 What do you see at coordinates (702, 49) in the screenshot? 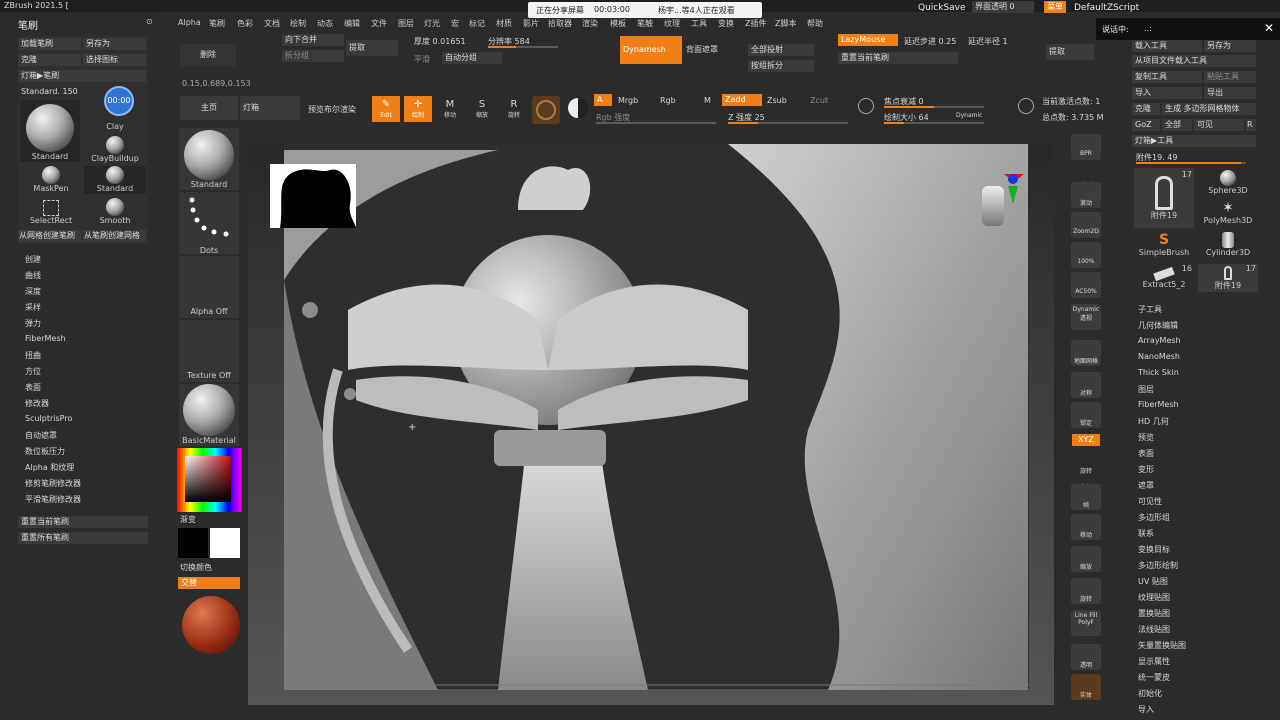
I see `back-mask-toggle: 背面遮罩` at bounding box center [702, 49].